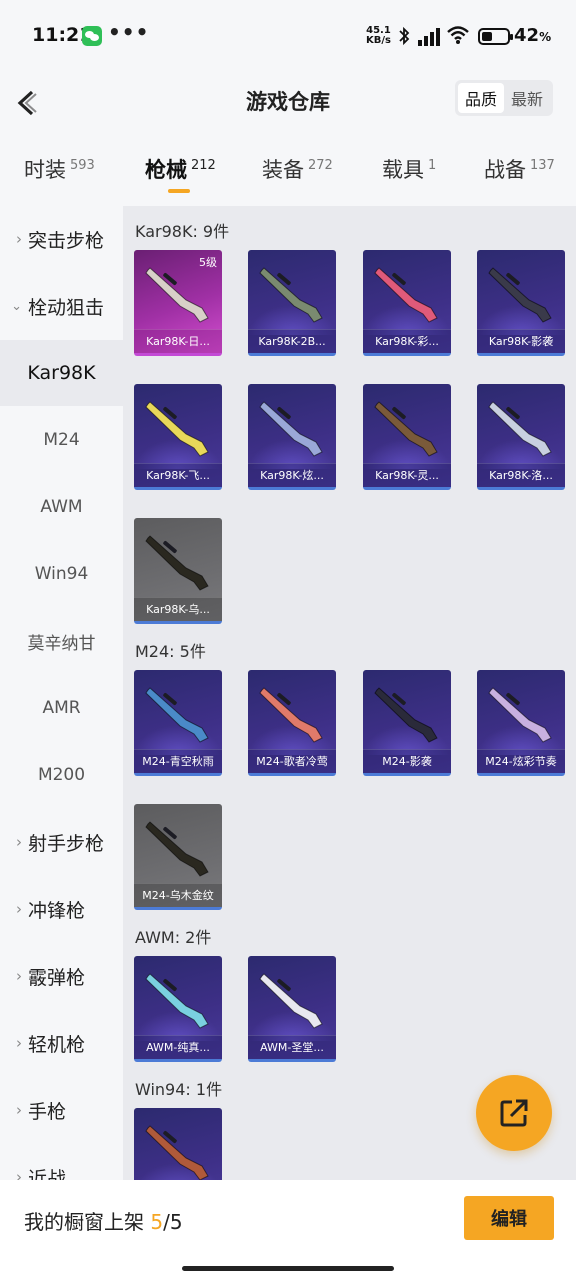 The image size is (576, 1280). I want to click on group-title: AWM: 2件, so click(173, 937).